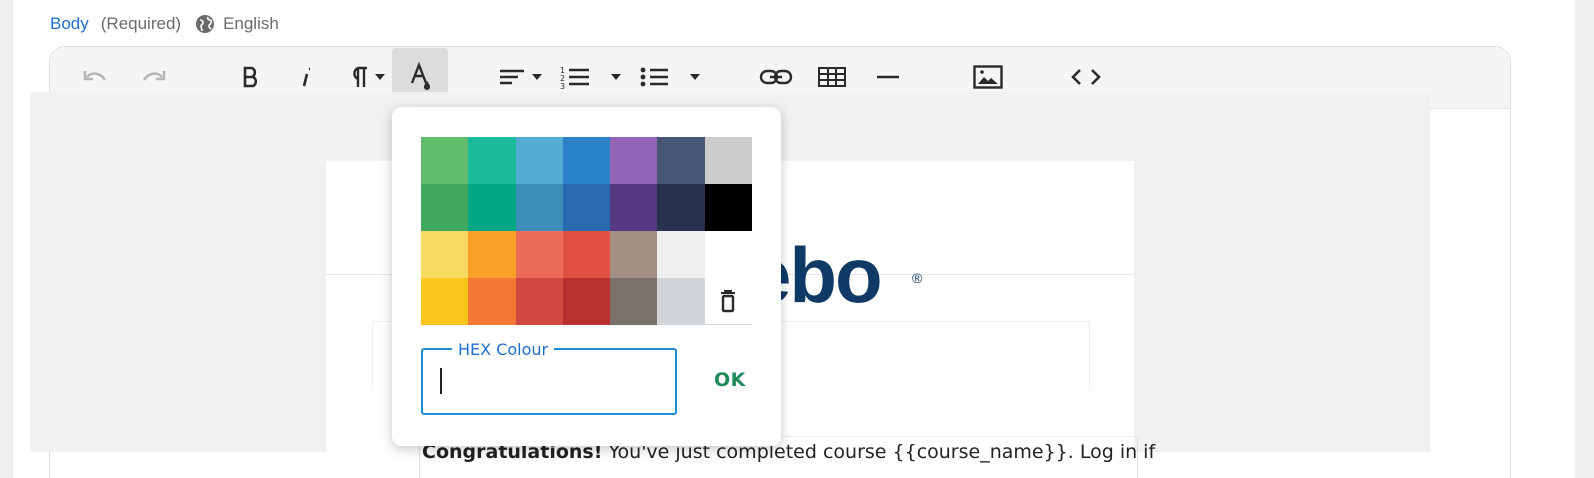  Describe the element at coordinates (69, 24) in the screenshot. I see `field-label: Body` at that location.